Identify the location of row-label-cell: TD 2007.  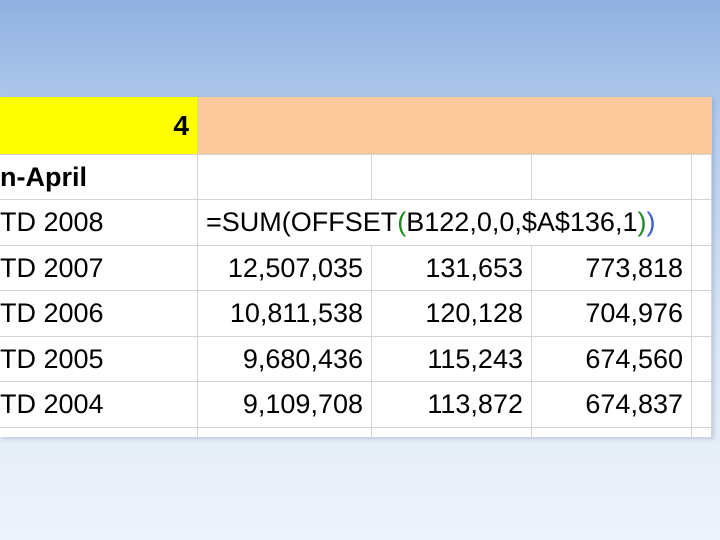
(99, 268).